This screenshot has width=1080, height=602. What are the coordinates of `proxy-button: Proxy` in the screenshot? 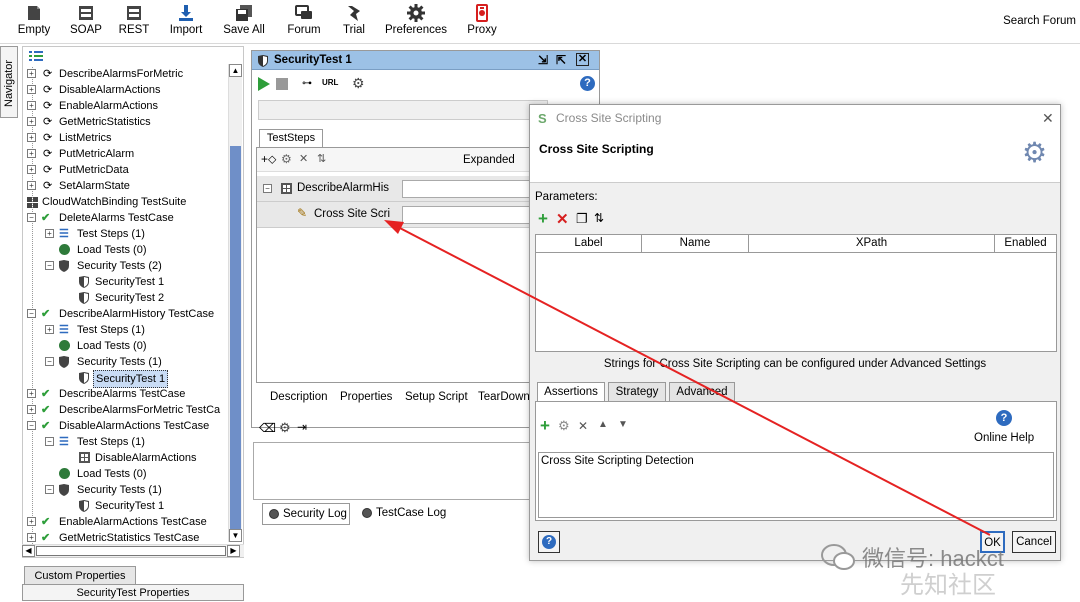 It's located at (482, 22).